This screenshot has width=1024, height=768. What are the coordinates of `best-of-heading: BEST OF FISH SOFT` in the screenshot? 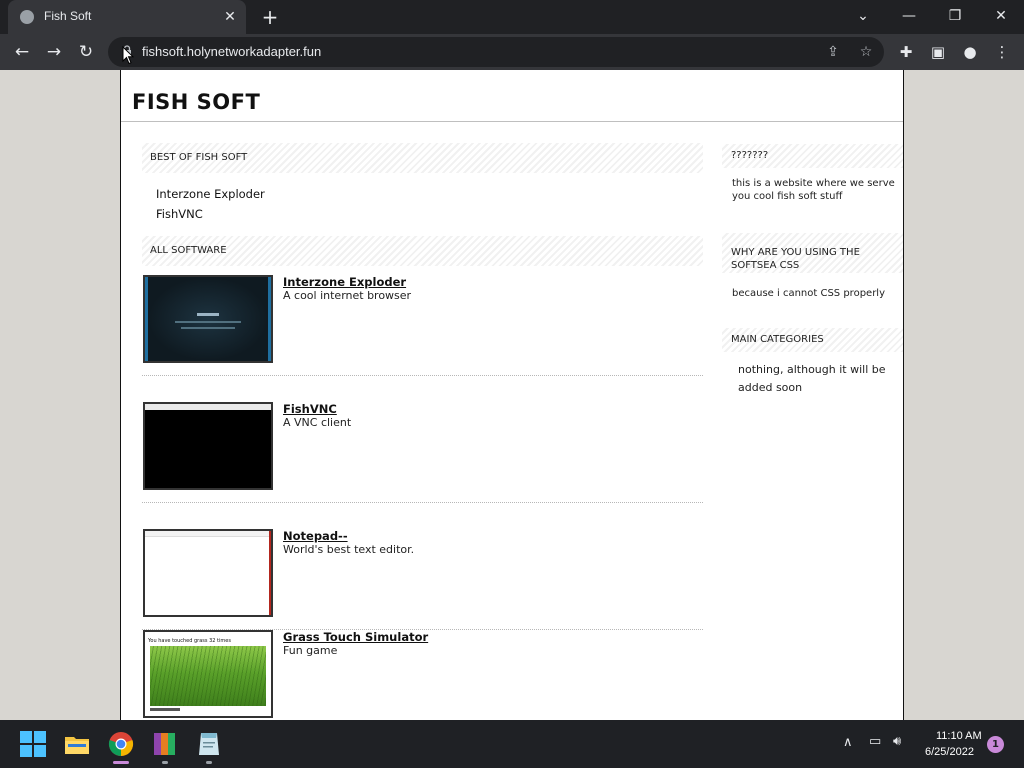 It's located at (422, 158).